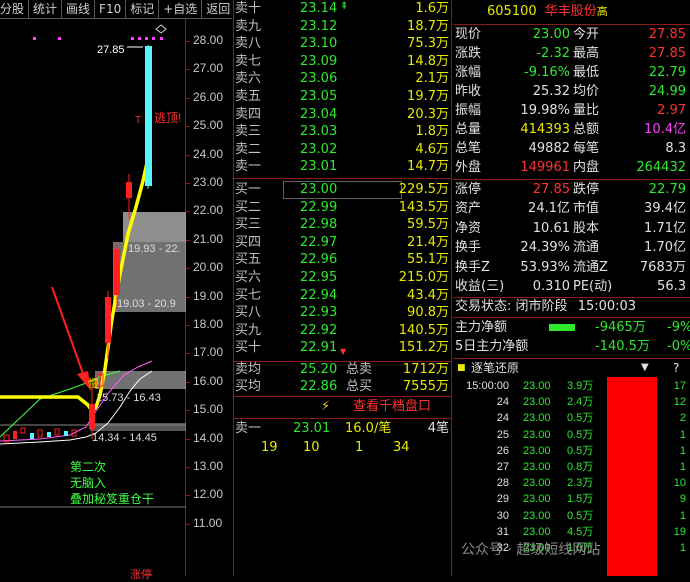  What do you see at coordinates (319, 369) in the screenshot?
I see `sell-average-value: 25.20` at bounding box center [319, 369].